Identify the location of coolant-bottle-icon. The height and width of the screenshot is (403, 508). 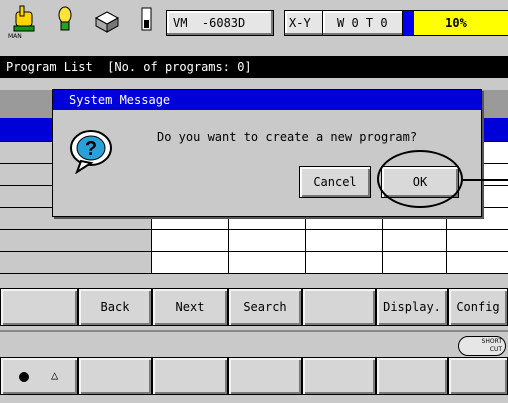
(147, 22).